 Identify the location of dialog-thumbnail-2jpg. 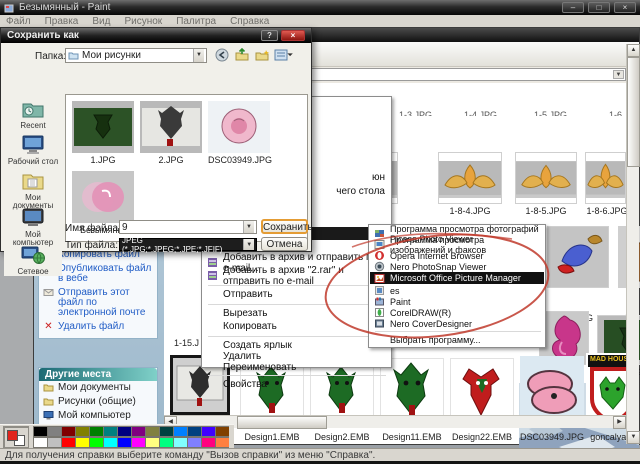
(171, 127).